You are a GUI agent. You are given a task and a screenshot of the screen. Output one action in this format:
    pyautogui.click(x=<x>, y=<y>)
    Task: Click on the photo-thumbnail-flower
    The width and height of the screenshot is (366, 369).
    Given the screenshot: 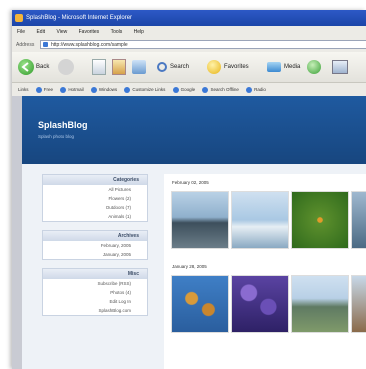 What is the action you would take?
    pyautogui.click(x=320, y=220)
    